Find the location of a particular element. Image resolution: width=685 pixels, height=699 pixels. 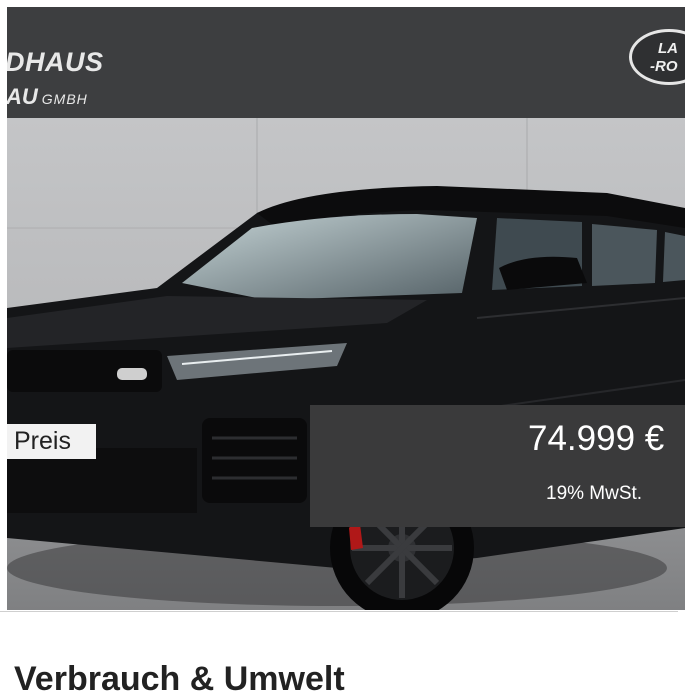

dealer-name-line2: AU GMBH is located at coordinates (47, 97).